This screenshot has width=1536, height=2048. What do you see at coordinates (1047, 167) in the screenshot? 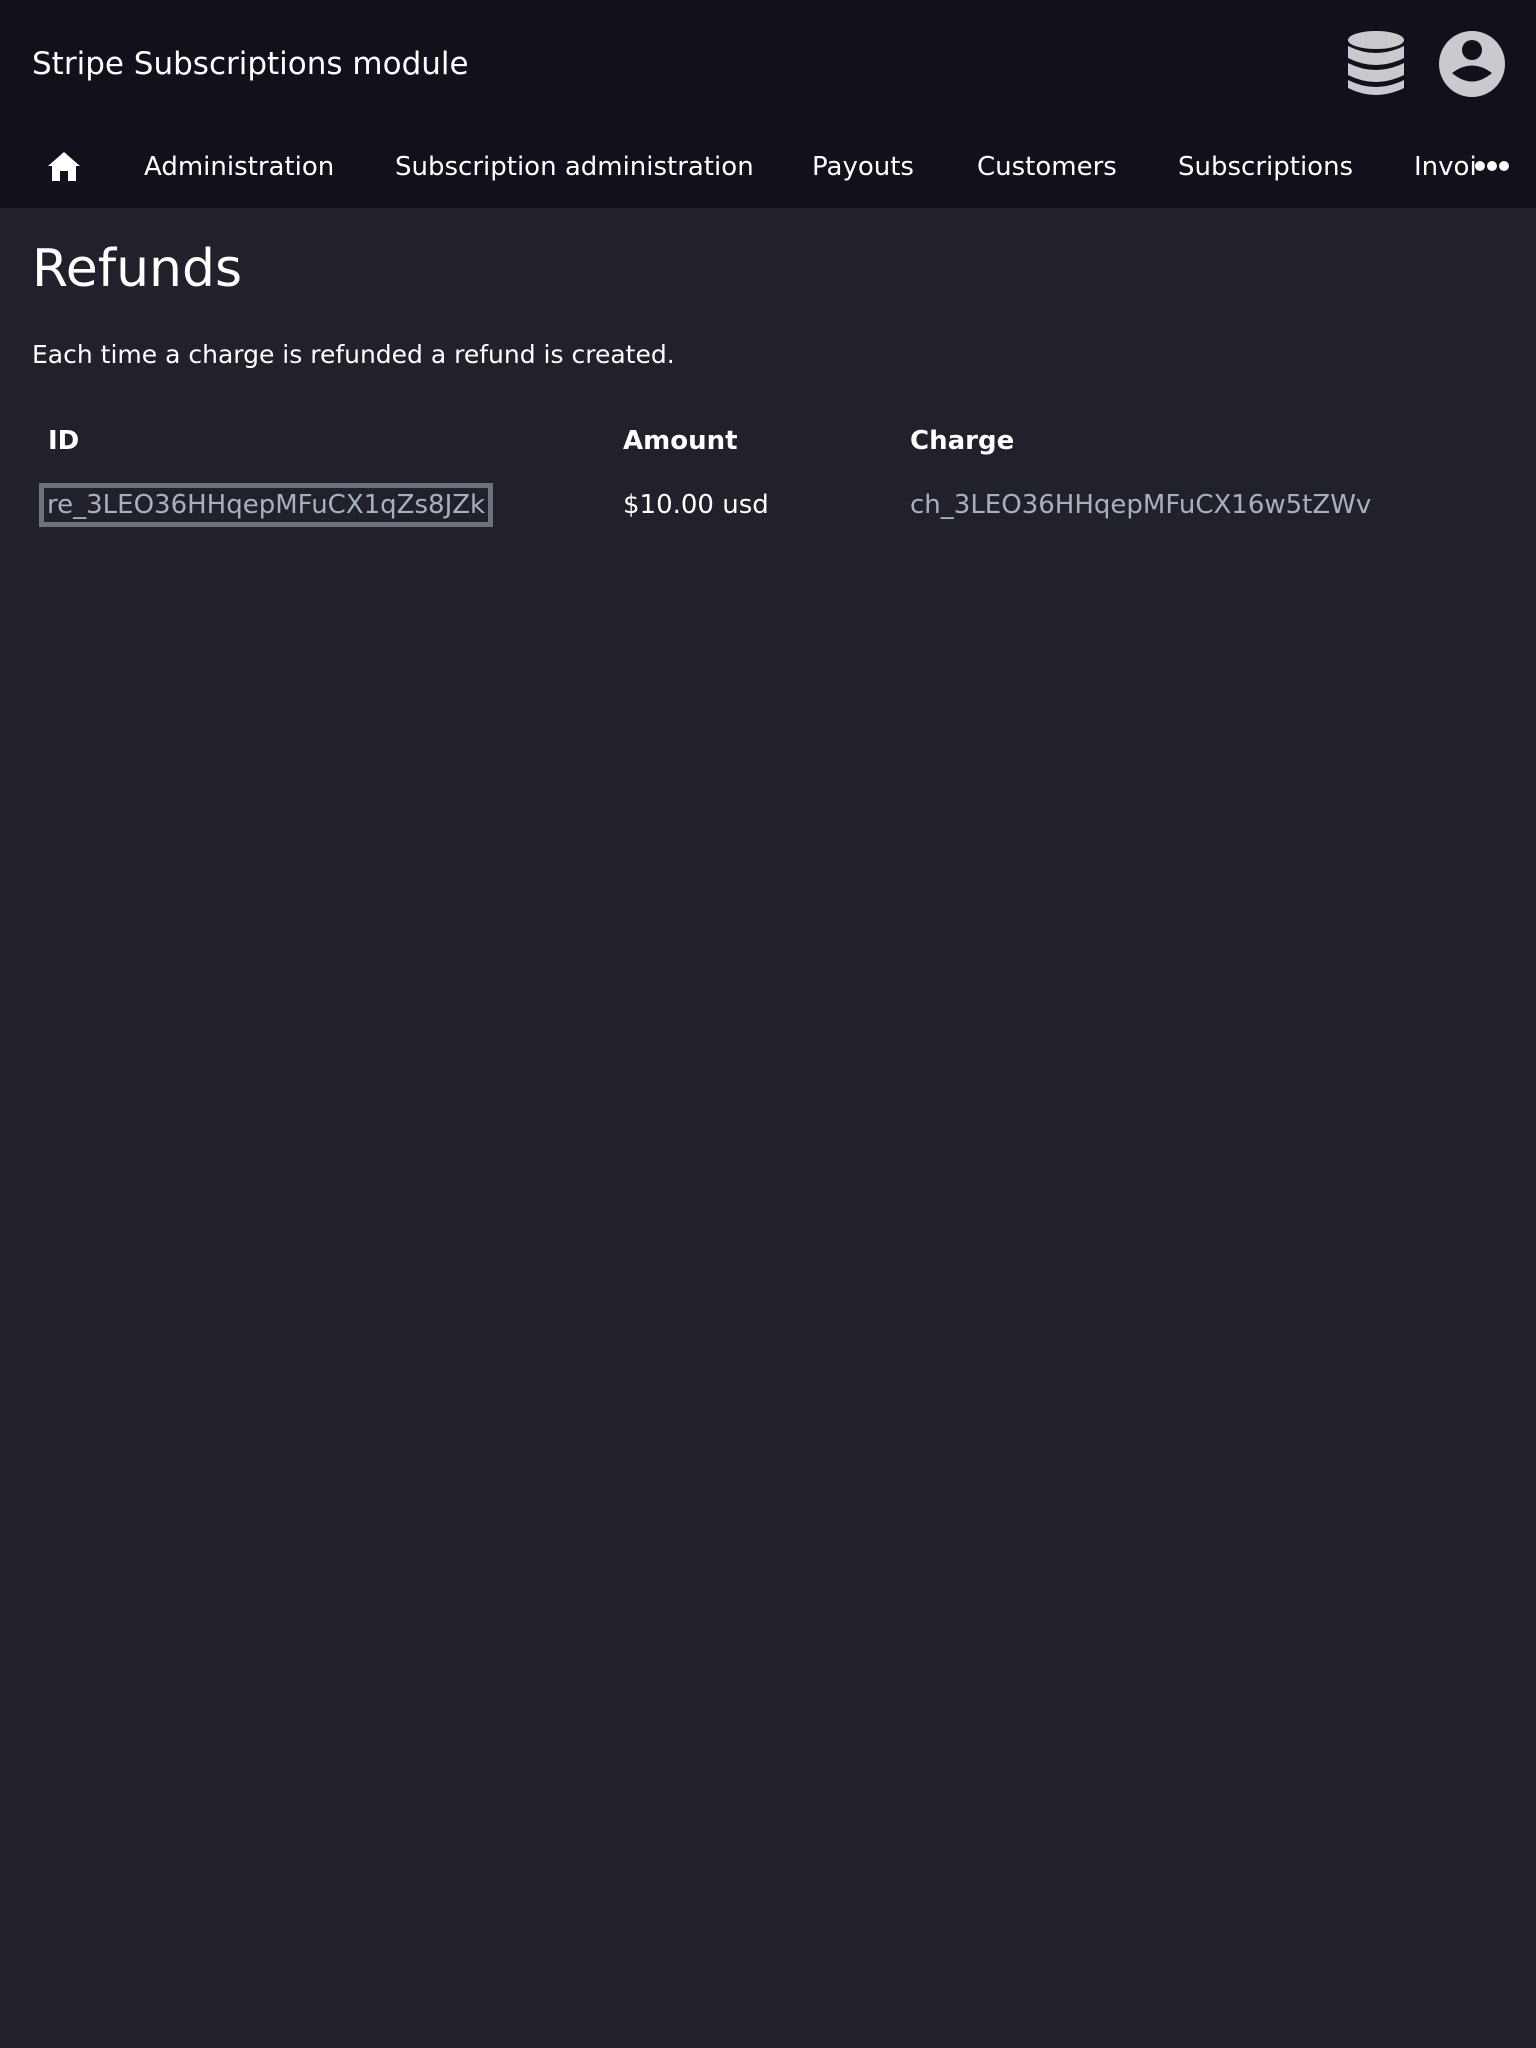
I see `nav-item-customers: Customers` at bounding box center [1047, 167].